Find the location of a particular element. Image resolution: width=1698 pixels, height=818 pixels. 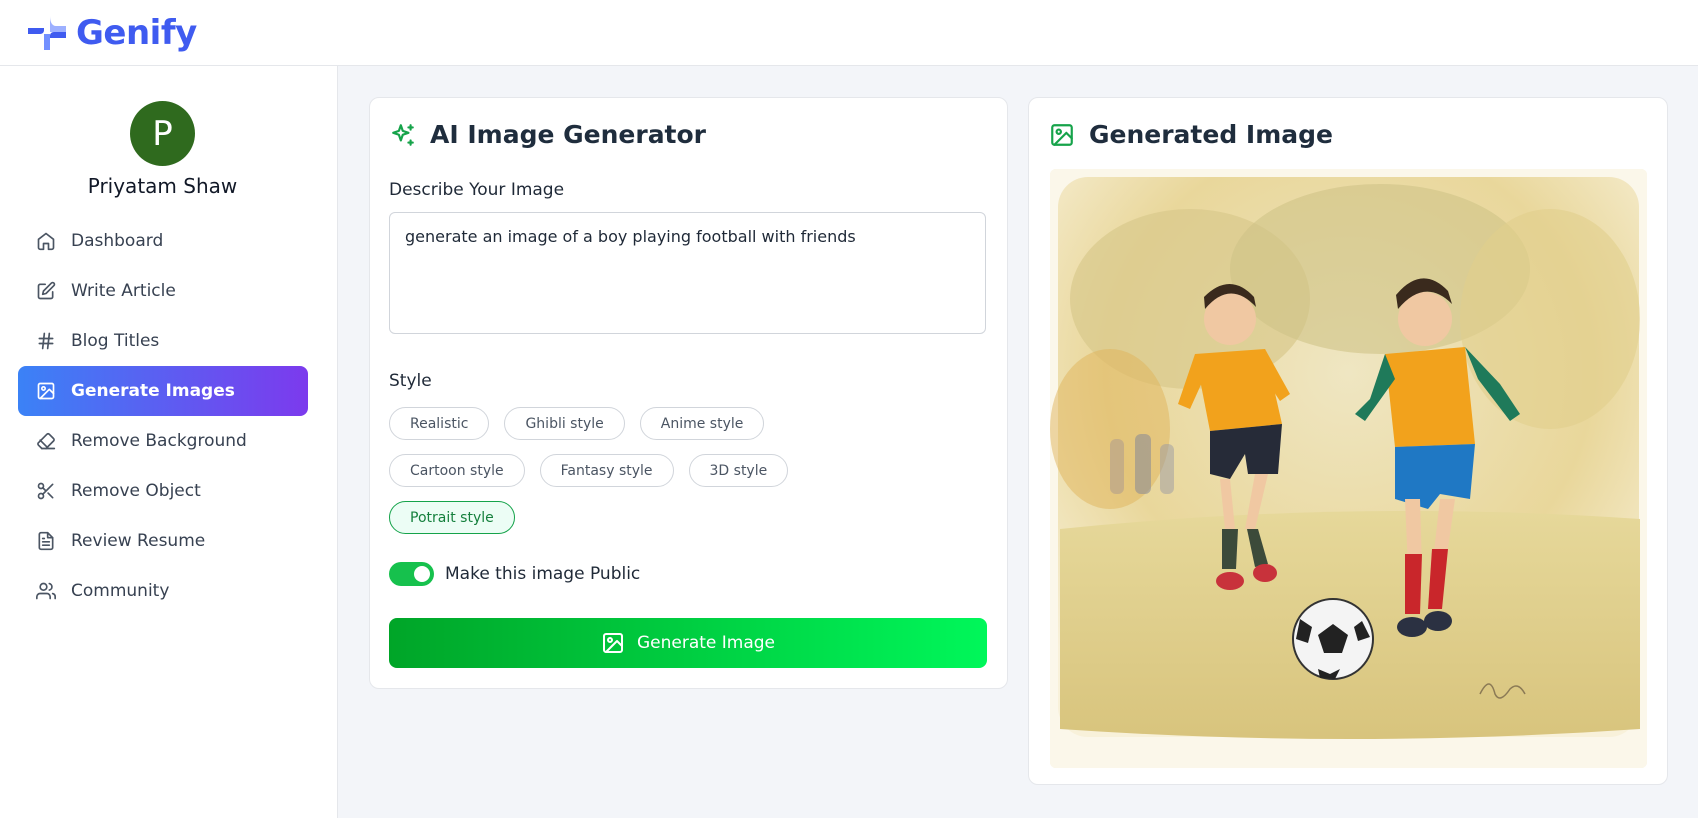

sidebar-item-generate-images: Generate Images is located at coordinates (163, 391).